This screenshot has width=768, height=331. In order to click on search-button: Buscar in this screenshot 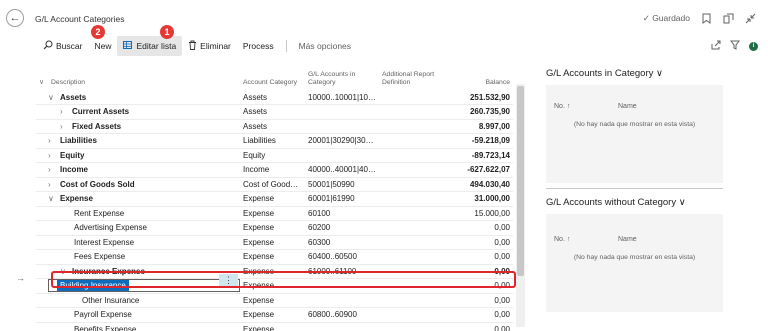, I will do `click(62, 46)`.